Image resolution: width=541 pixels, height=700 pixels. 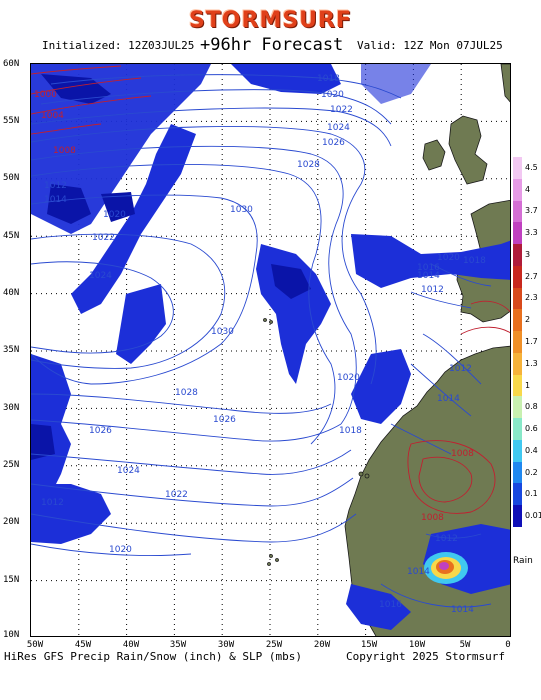 What do you see at coordinates (465, 645) in the screenshot?
I see `lon-label: 5W` at bounding box center [465, 645].